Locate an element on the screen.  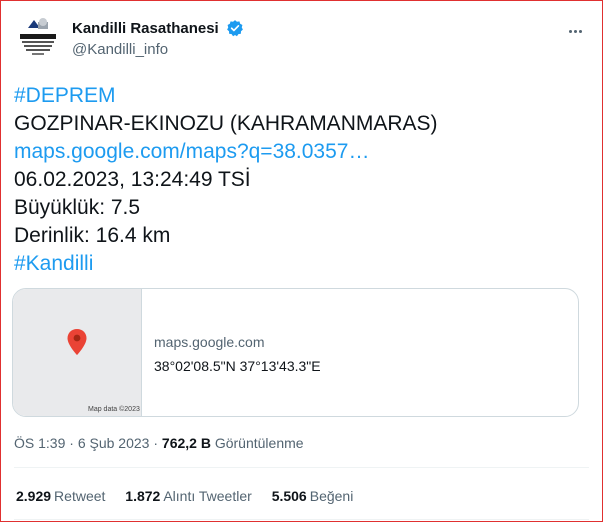
more-options-icon is located at coordinates (579, 27).